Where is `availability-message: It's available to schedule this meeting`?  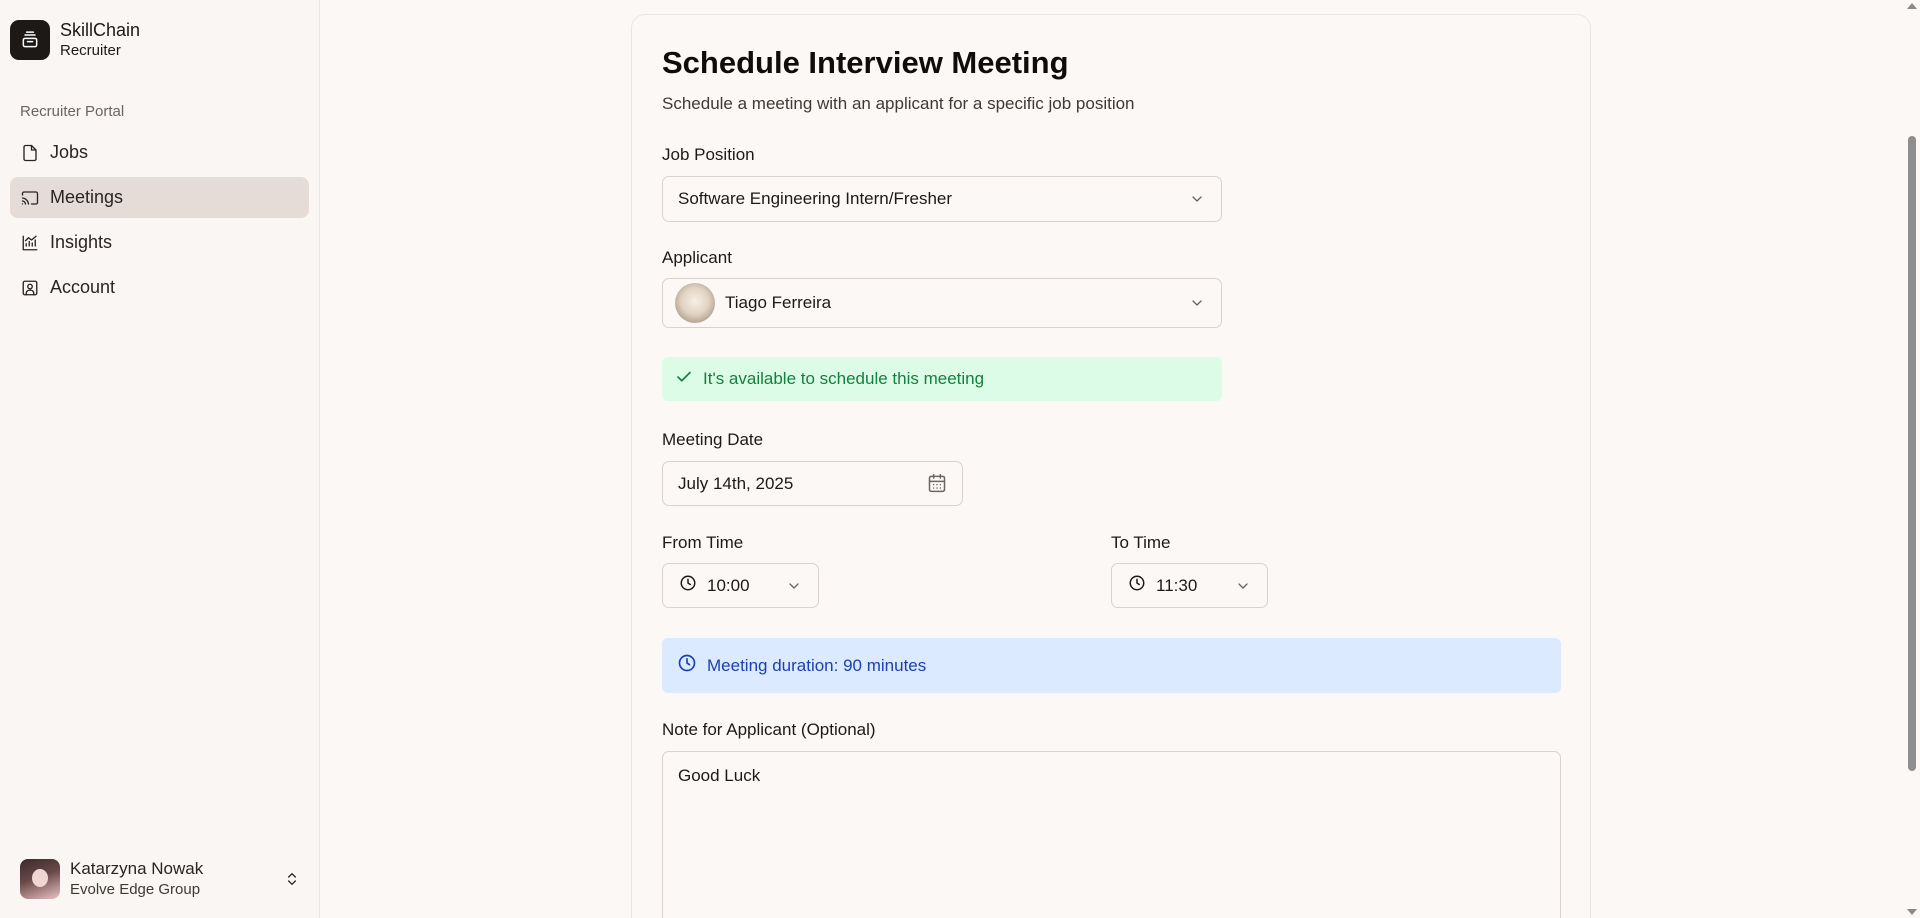
availability-message: It's available to schedule this meeting is located at coordinates (844, 378).